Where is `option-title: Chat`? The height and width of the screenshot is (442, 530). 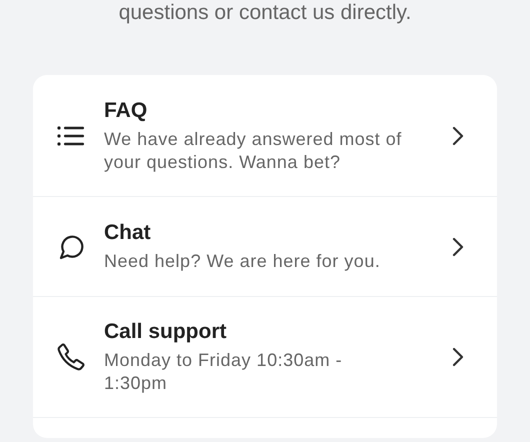
option-title: Chat is located at coordinates (128, 233).